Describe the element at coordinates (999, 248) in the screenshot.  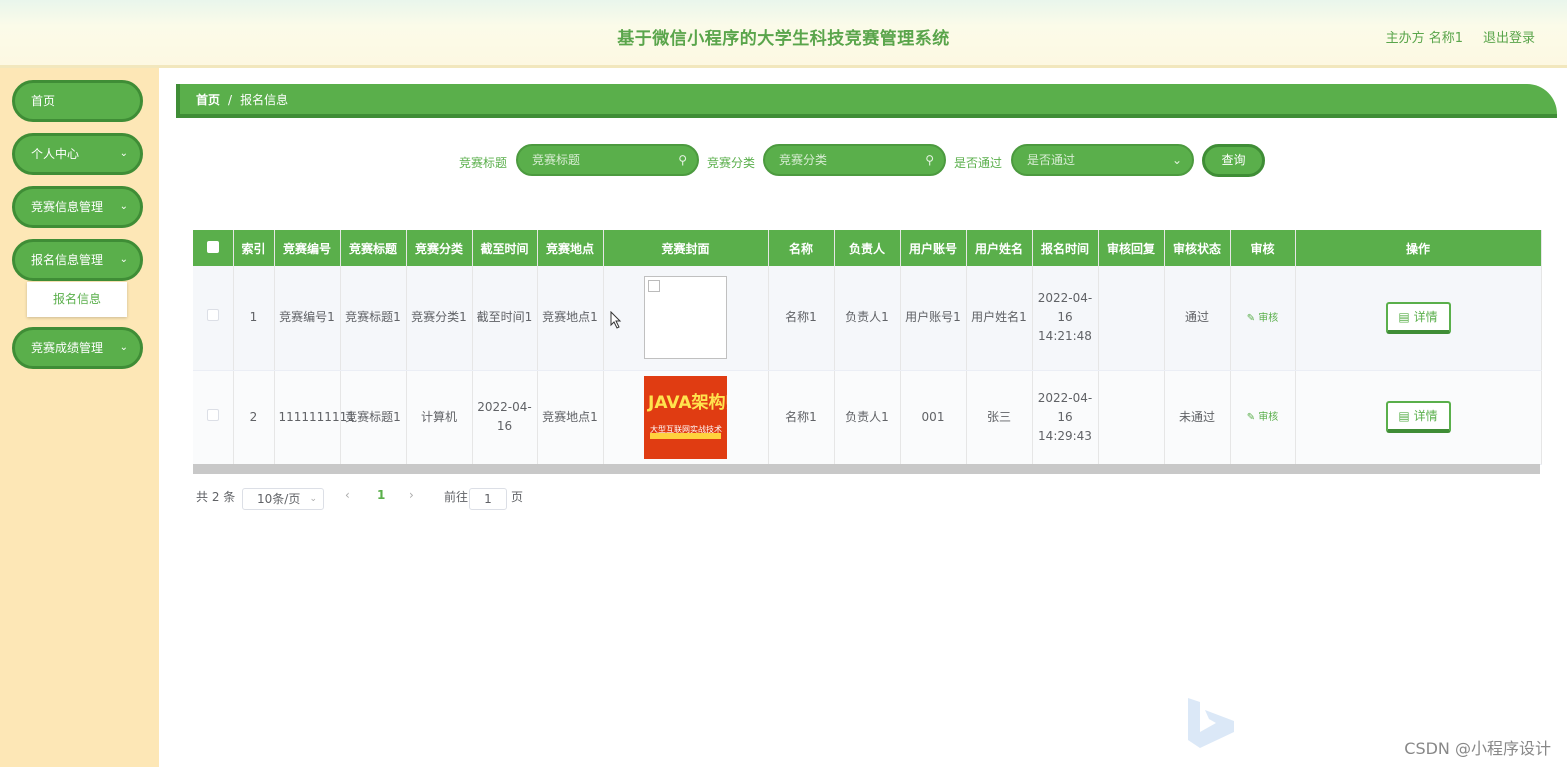
I see `column-header: 用户姓名` at that location.